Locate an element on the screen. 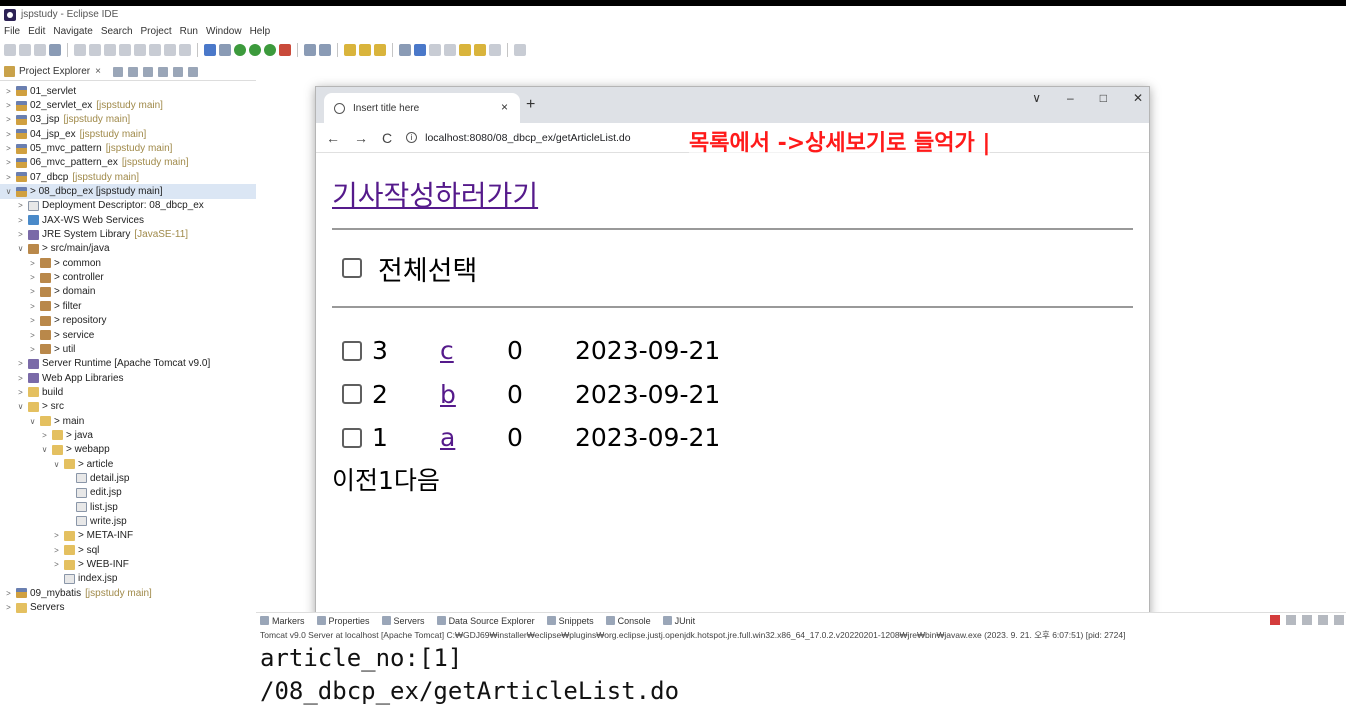 Image resolution: width=1346 pixels, height=725 pixels. disconnect-icon is located at coordinates (140, 50).